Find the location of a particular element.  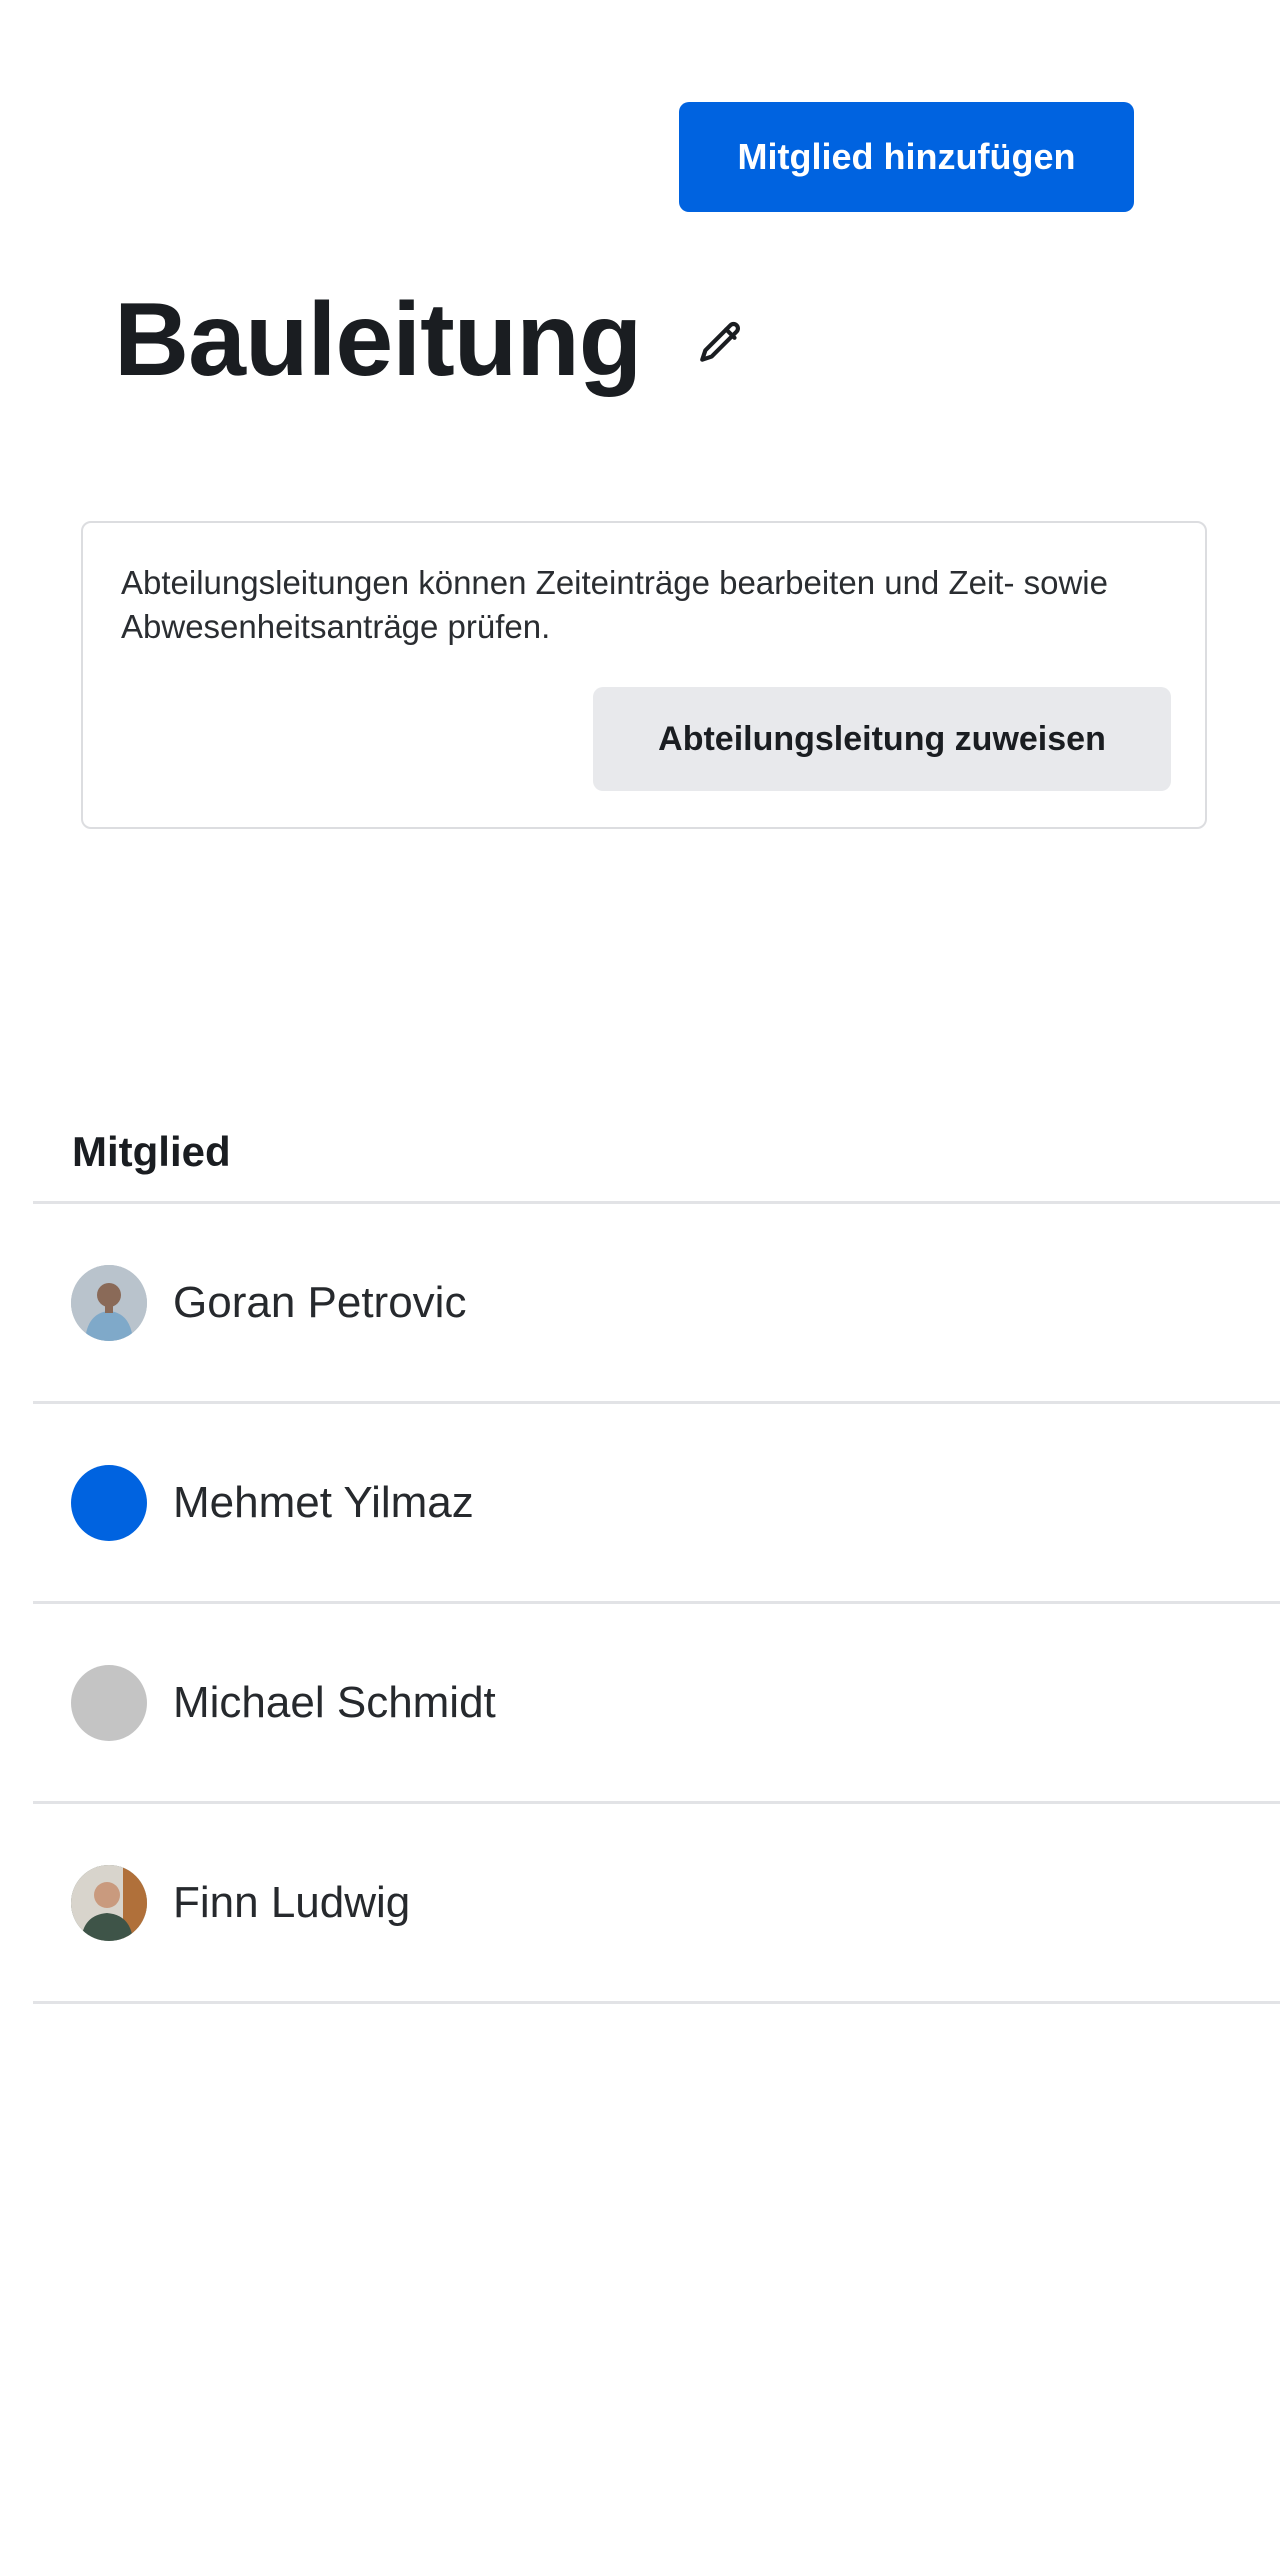

add-member-button: Mitglied hinzufügen is located at coordinates (906, 157).